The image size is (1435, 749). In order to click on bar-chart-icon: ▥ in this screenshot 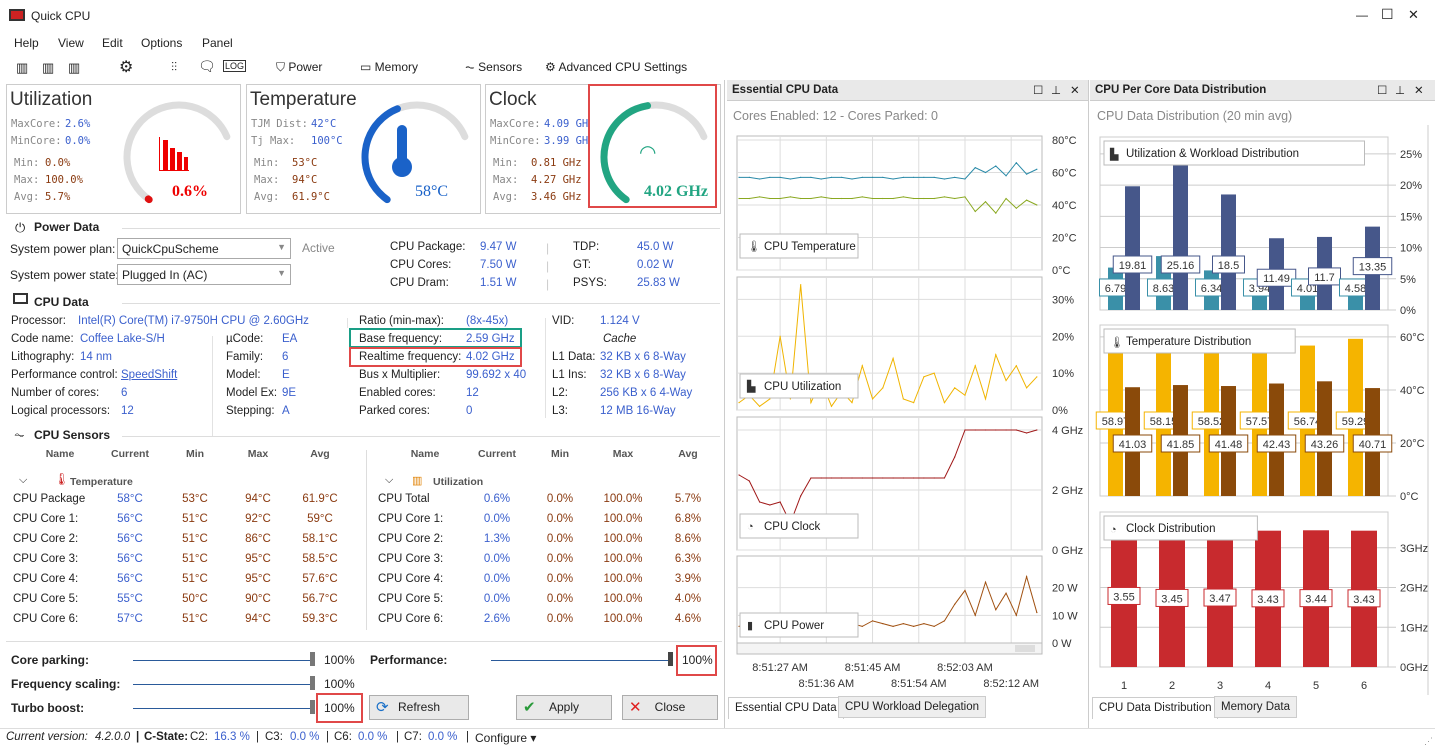, I will do `click(22, 68)`.